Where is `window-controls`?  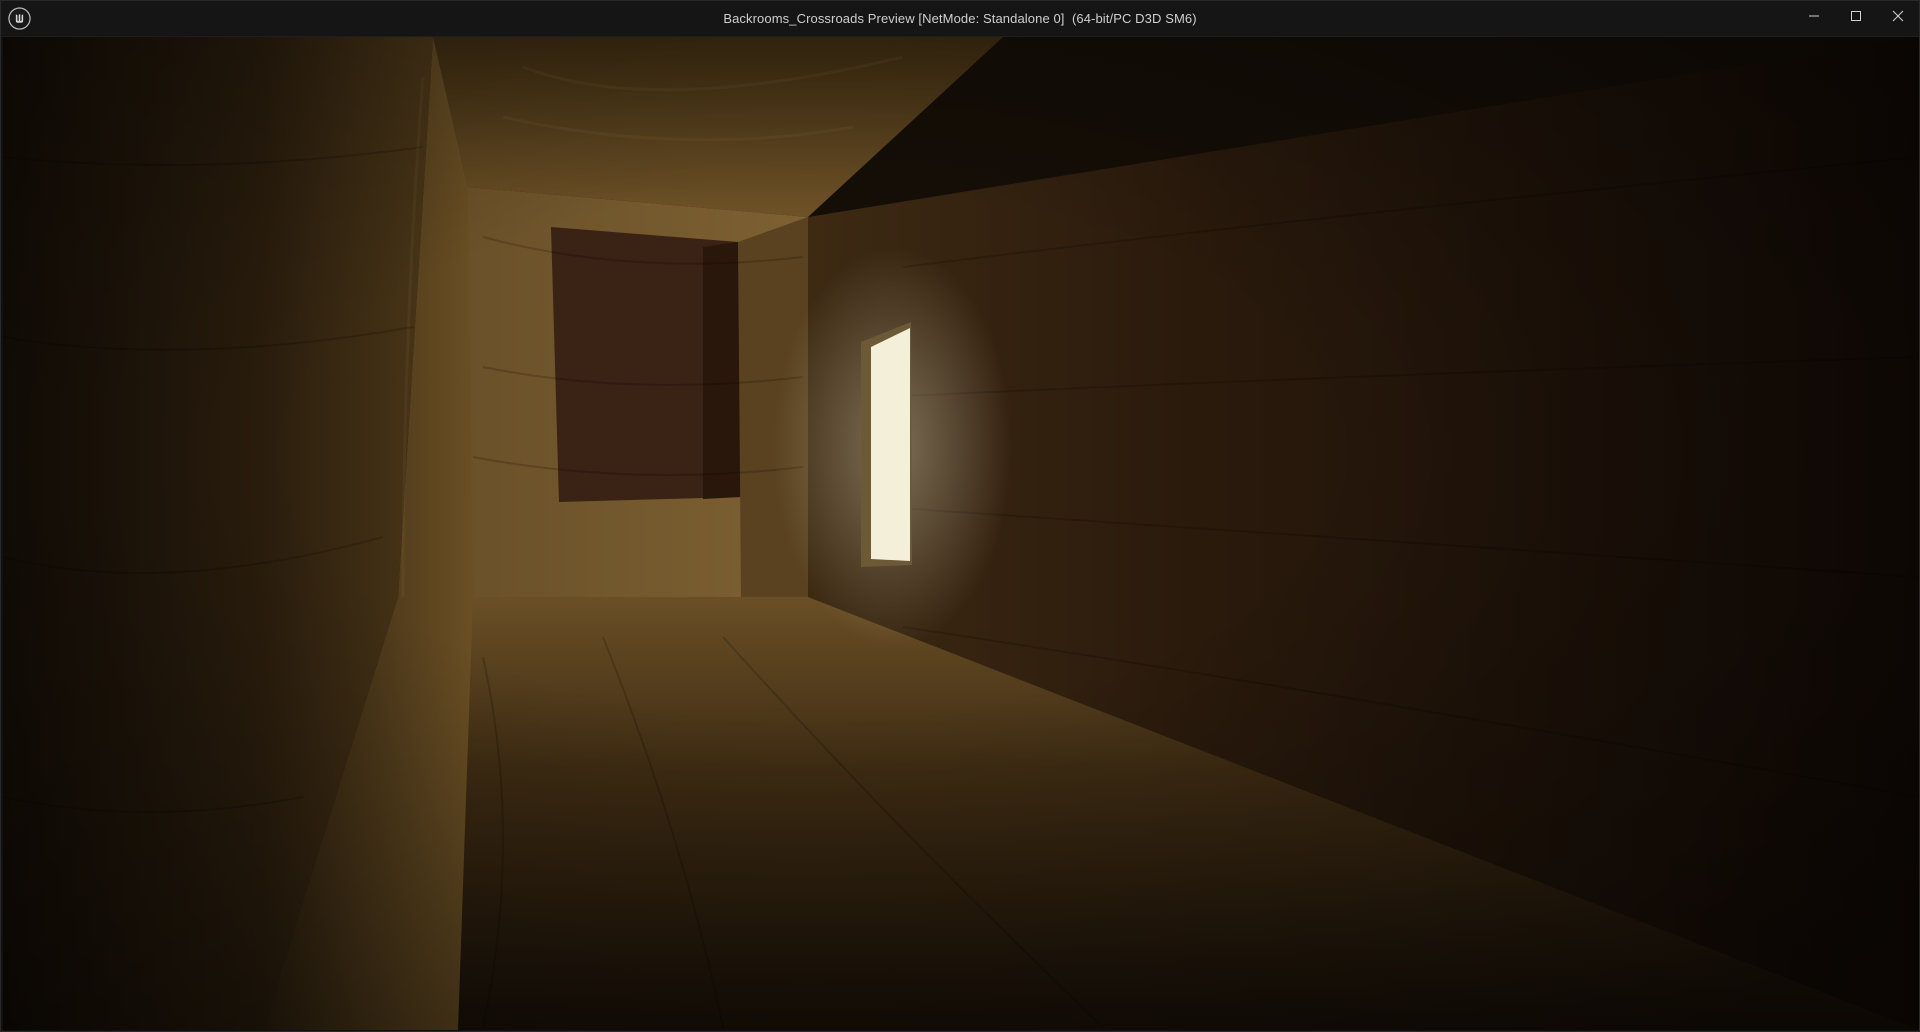
window-controls is located at coordinates (1856, 16).